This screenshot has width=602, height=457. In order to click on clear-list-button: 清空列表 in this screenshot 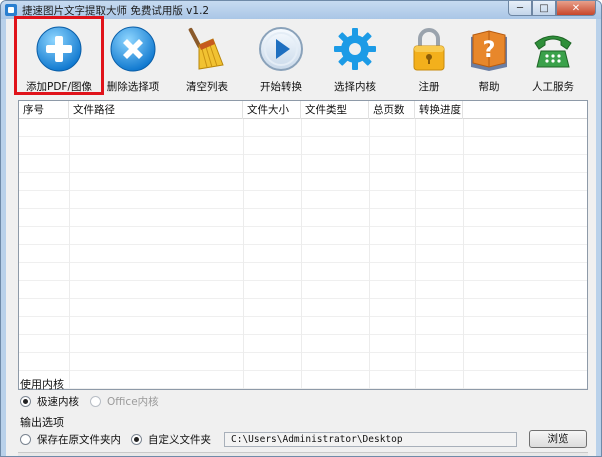, I will do `click(207, 58)`.